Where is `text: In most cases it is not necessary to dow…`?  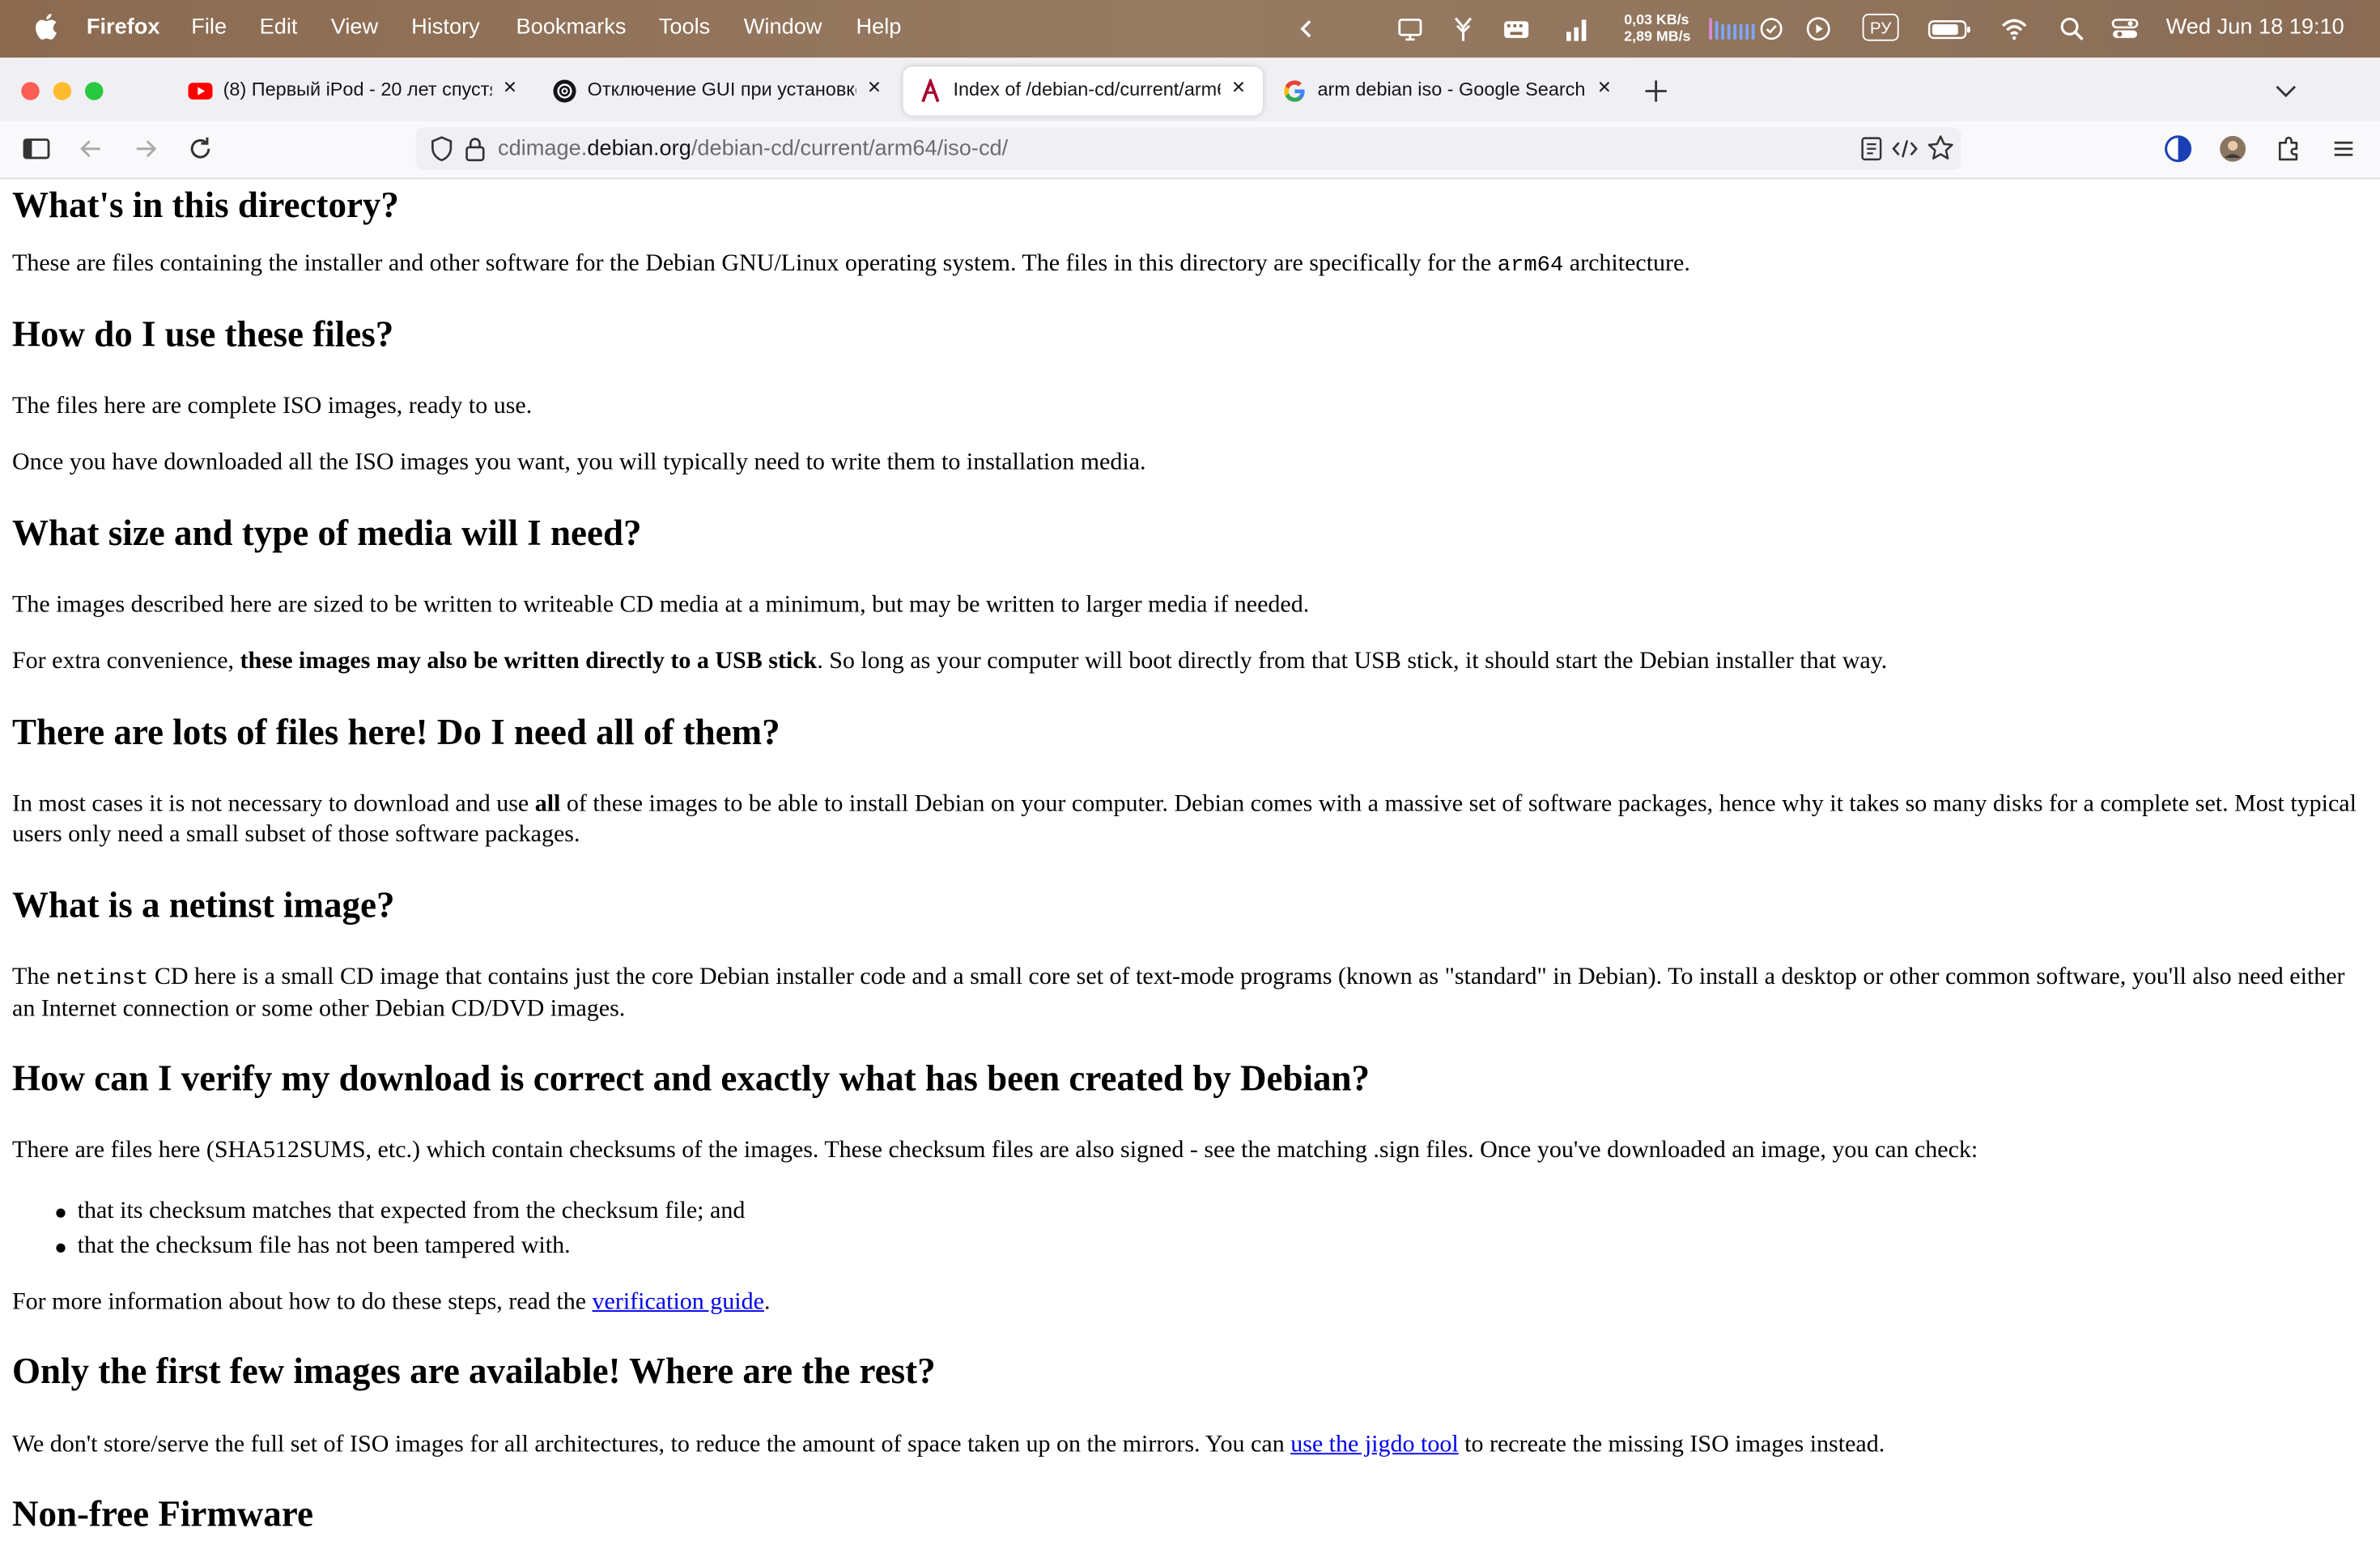
text: In most cases it is not necessary to dow… is located at coordinates (273, 803).